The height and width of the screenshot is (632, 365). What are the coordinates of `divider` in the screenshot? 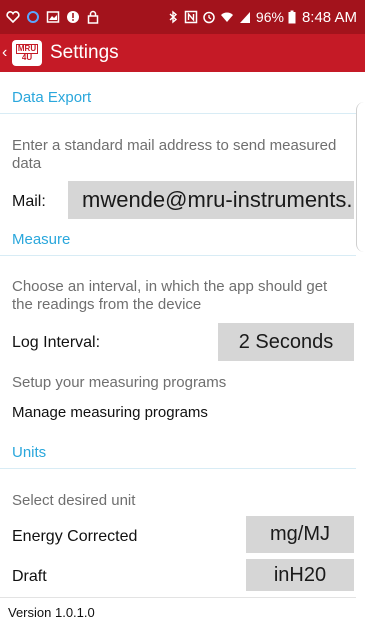 It's located at (178, 597).